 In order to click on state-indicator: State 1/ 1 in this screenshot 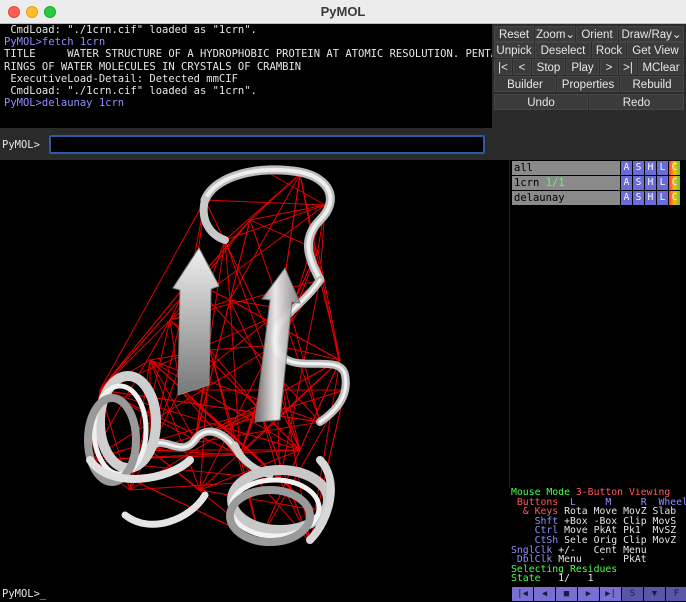, I will do `click(552, 579)`.